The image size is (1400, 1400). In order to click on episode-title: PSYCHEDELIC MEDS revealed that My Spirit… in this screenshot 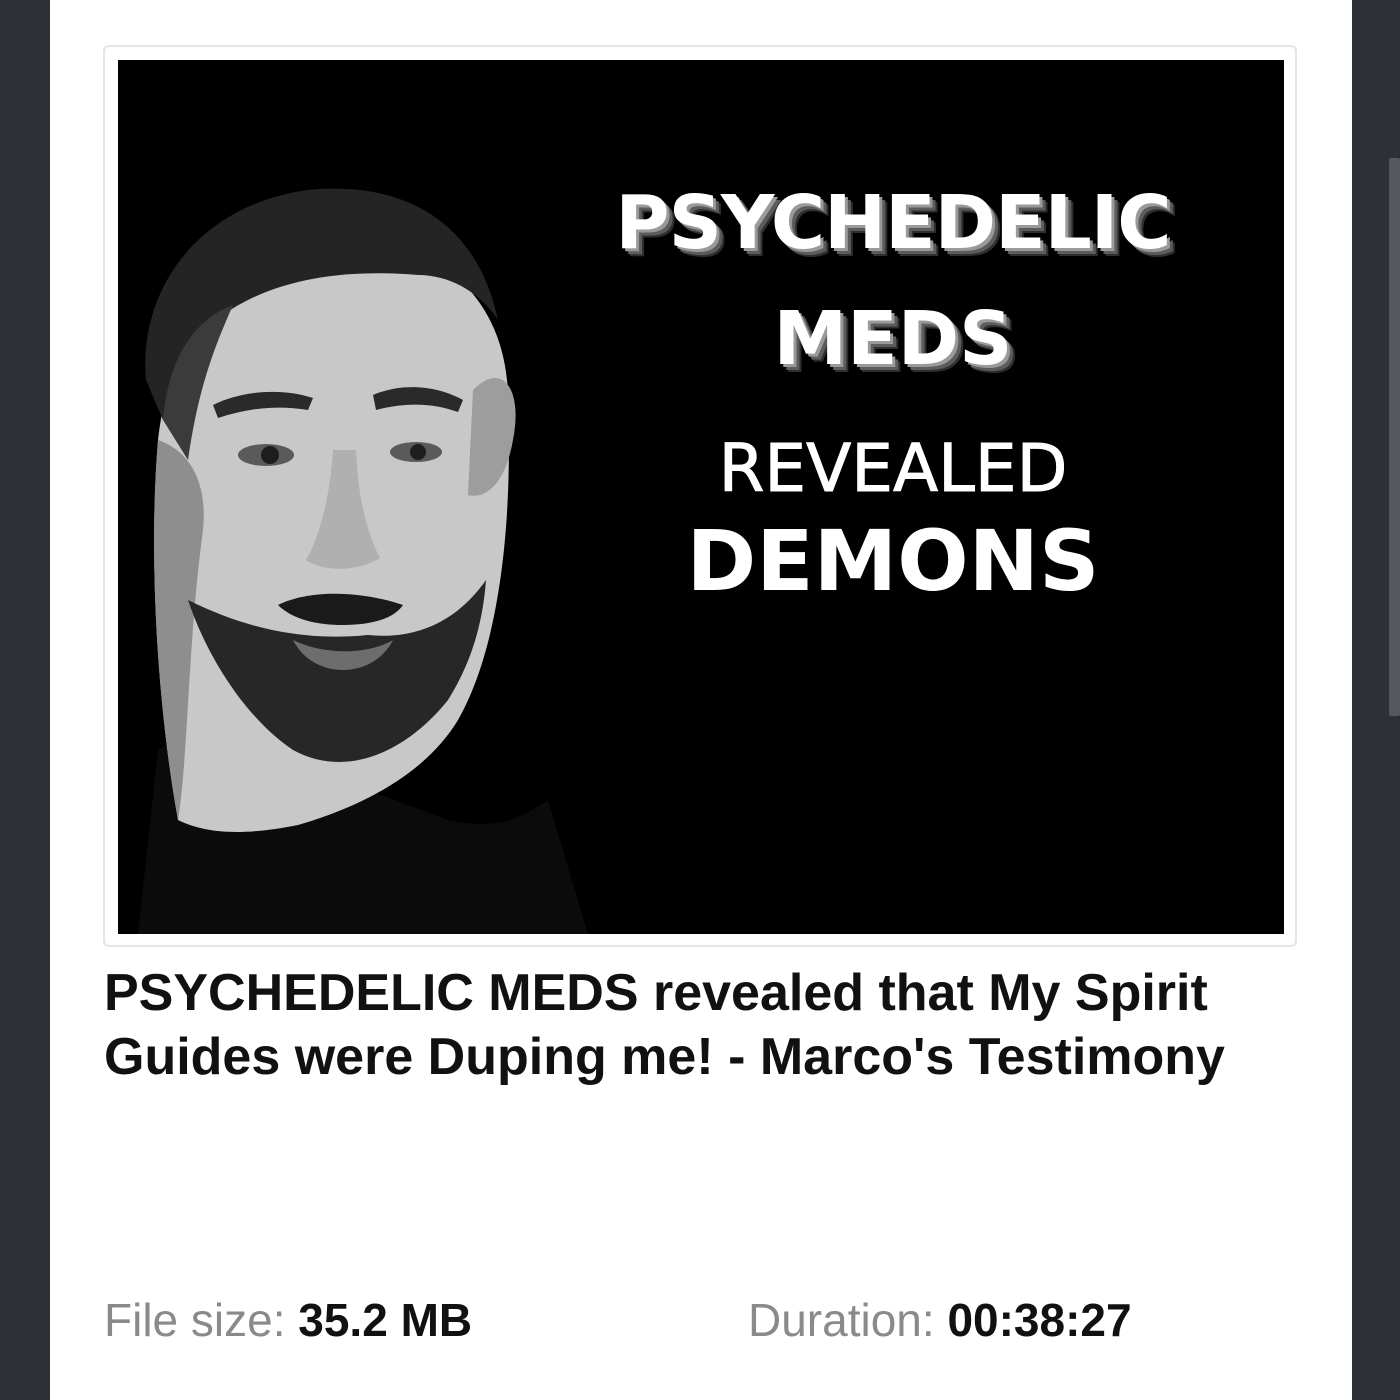, I will do `click(664, 1025)`.